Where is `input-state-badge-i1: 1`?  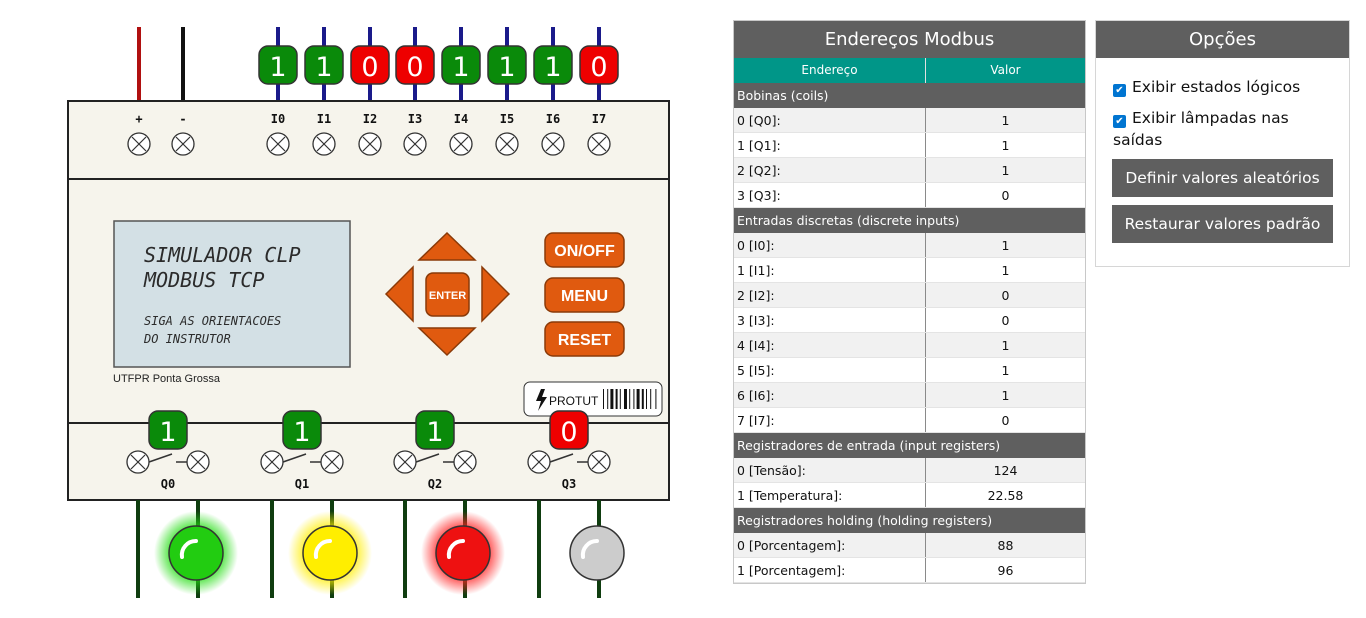
input-state-badge-i1: 1 is located at coordinates (324, 65).